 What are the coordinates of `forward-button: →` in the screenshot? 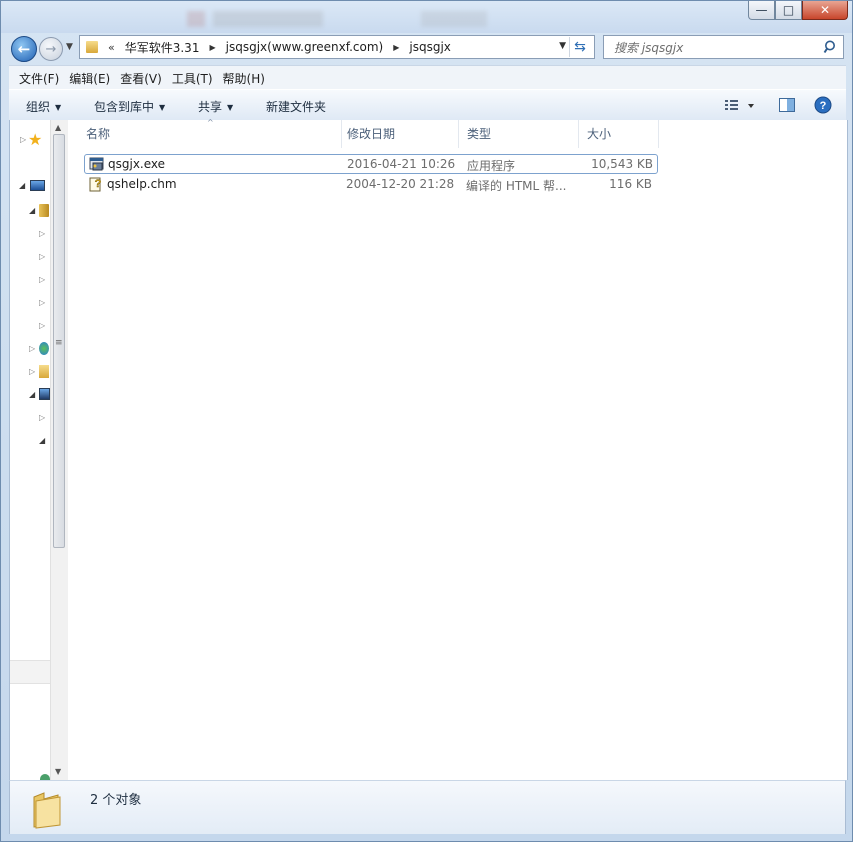 It's located at (51, 49).